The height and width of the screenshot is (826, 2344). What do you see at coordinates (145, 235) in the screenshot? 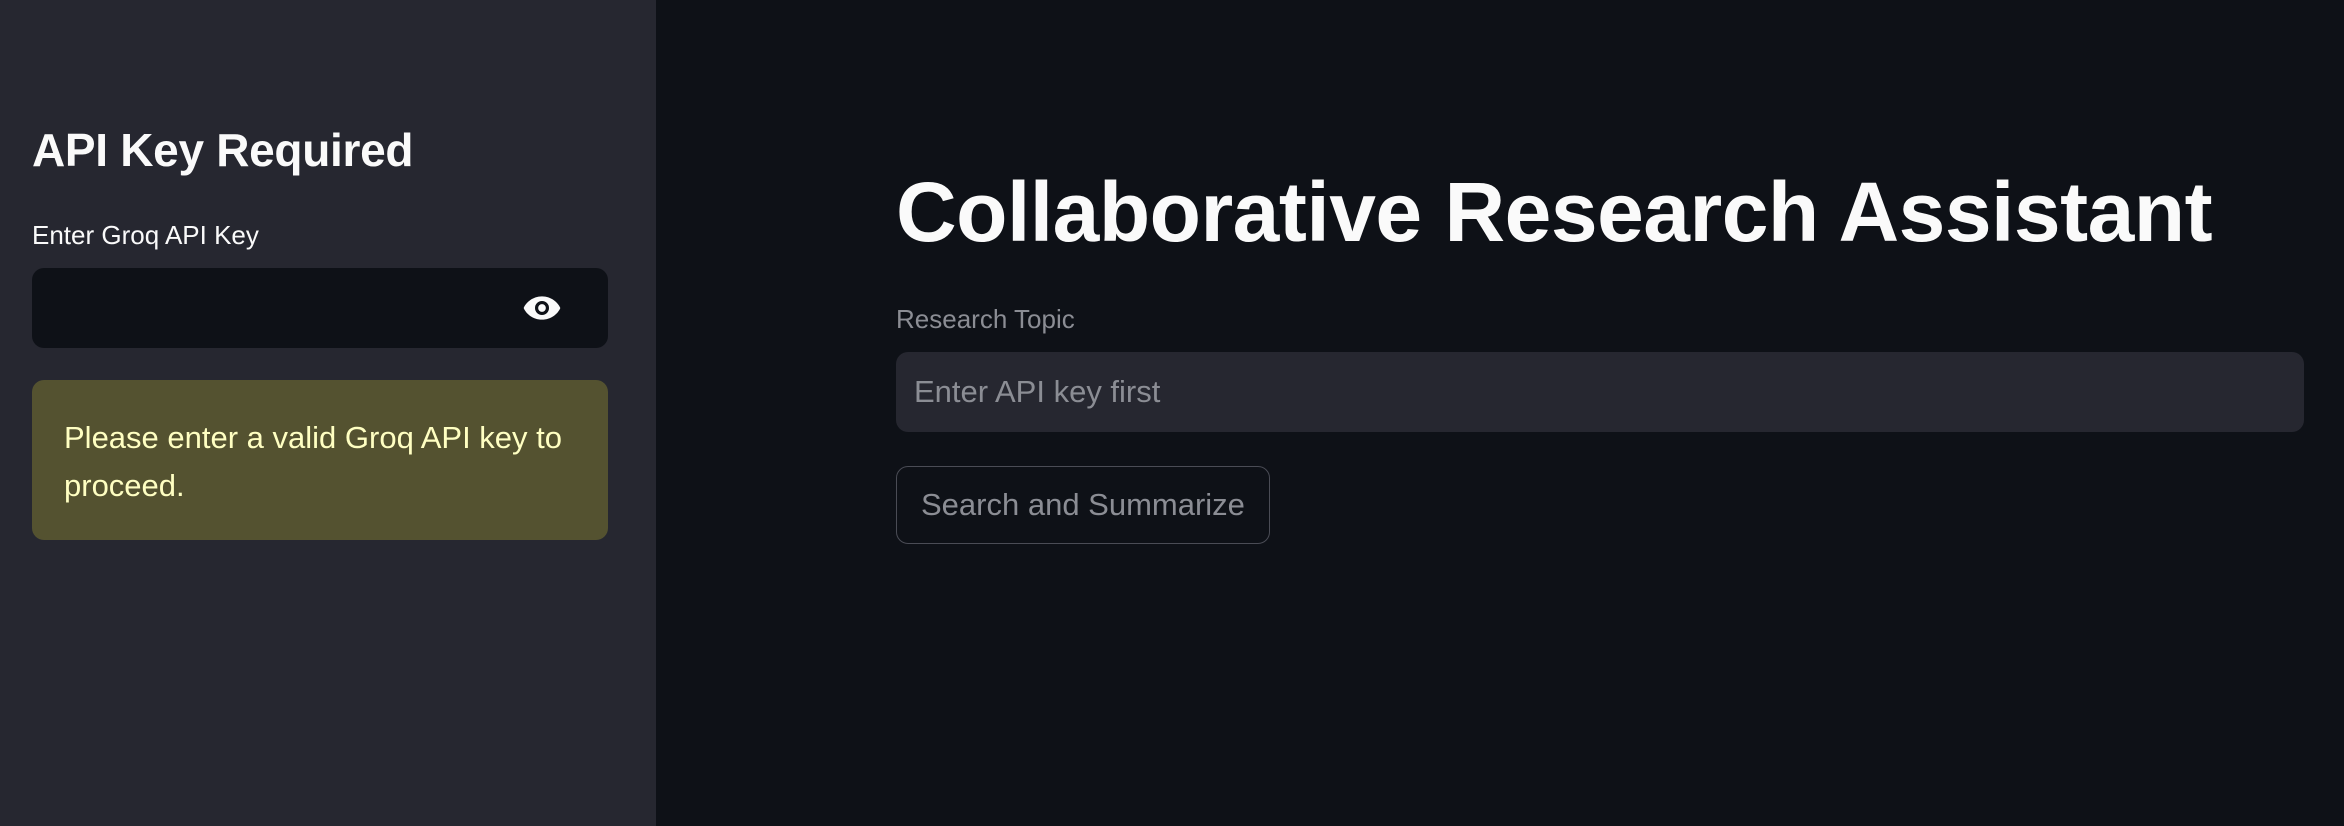
I see `api-key-label: Enter Groq API Key` at bounding box center [145, 235].